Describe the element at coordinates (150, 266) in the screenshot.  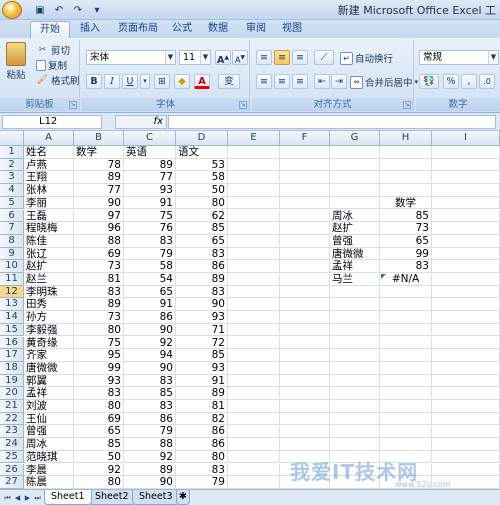
I see `cell-c10: 58` at that location.